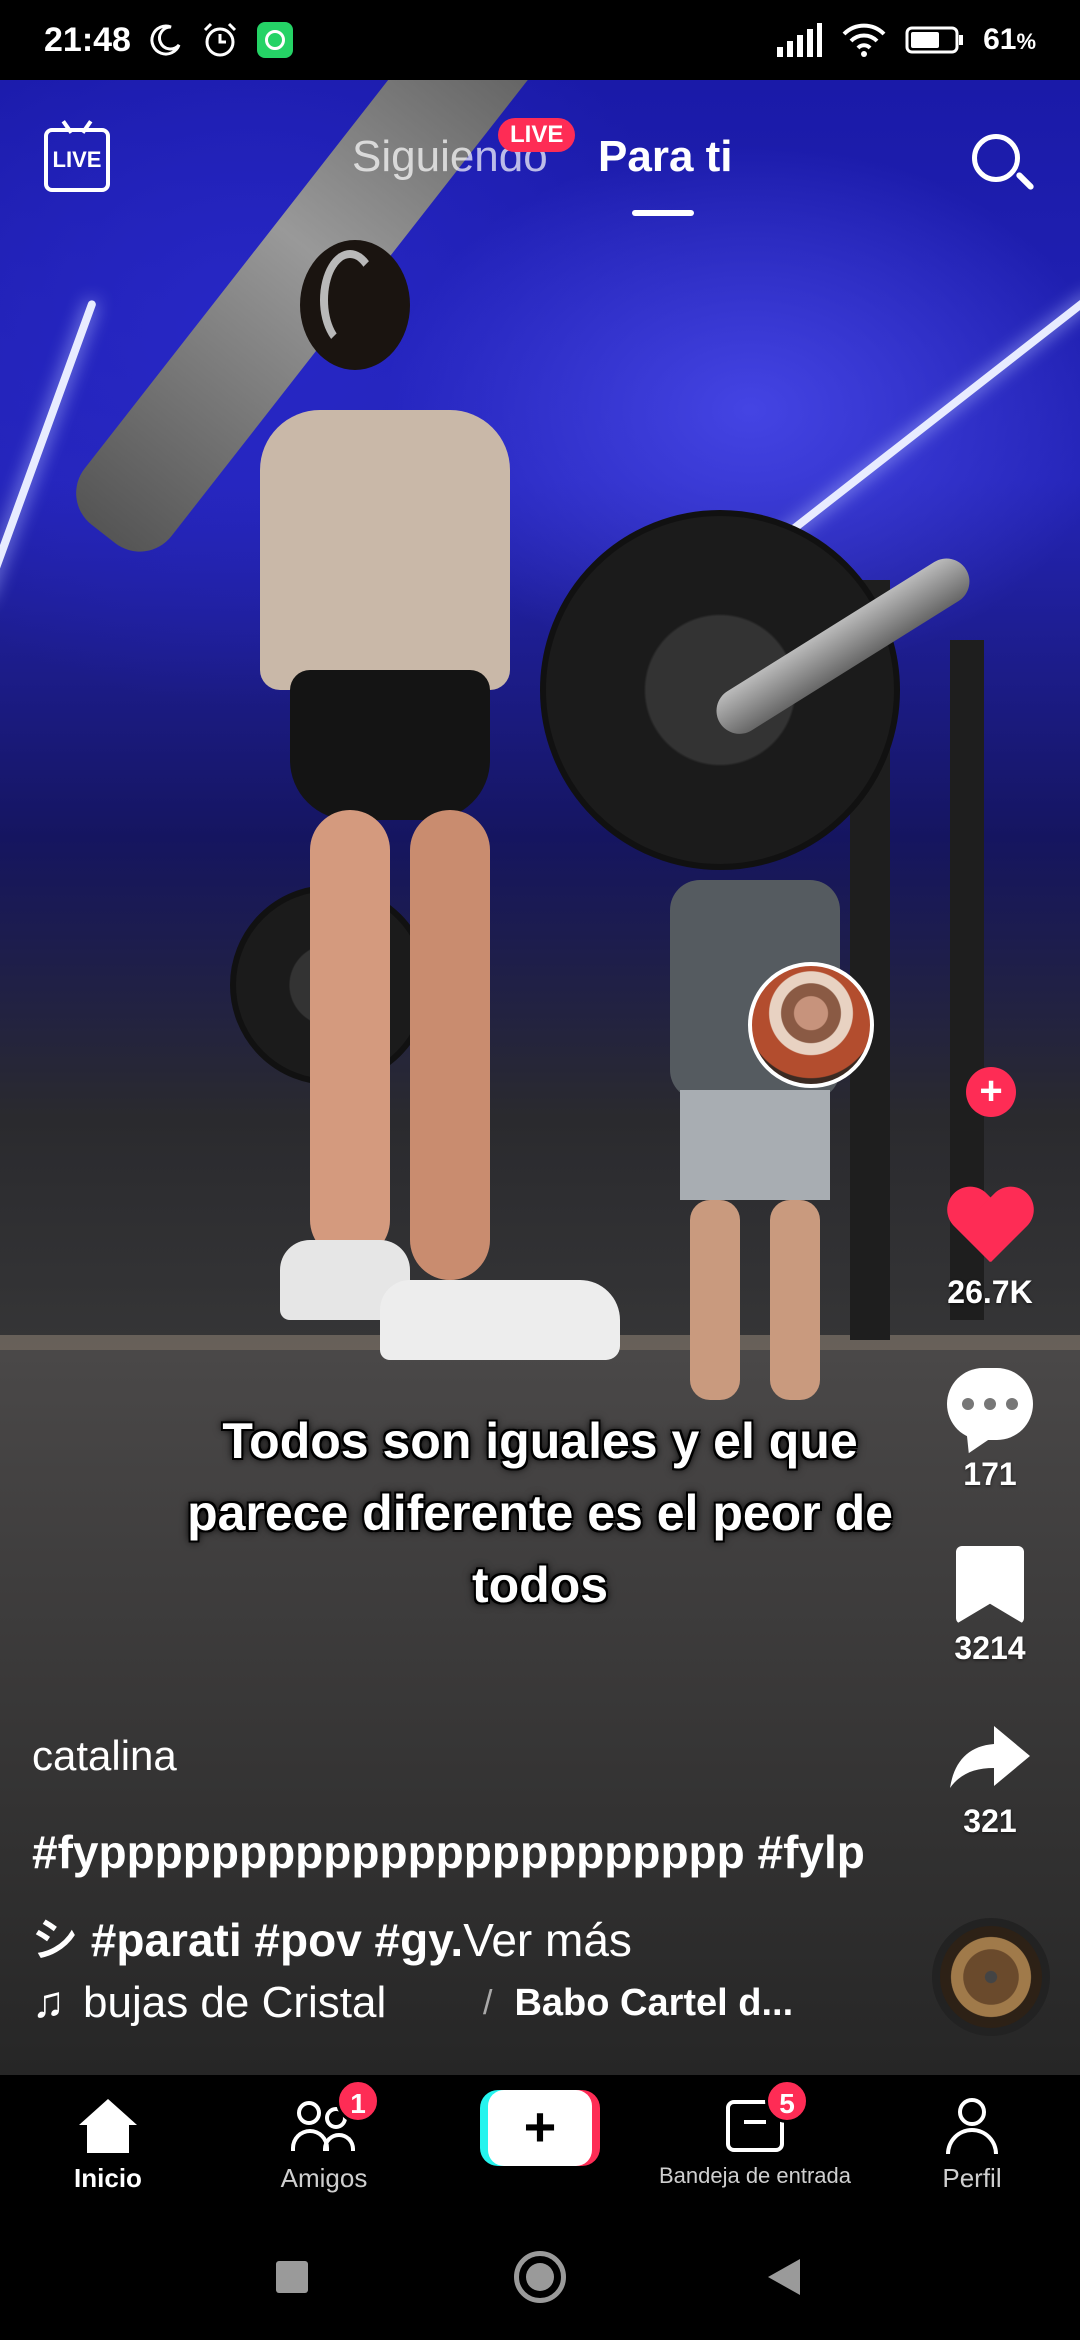 The width and height of the screenshot is (1080, 2340). Describe the element at coordinates (547, 1940) in the screenshot. I see `see-more-link: Ver más` at that location.